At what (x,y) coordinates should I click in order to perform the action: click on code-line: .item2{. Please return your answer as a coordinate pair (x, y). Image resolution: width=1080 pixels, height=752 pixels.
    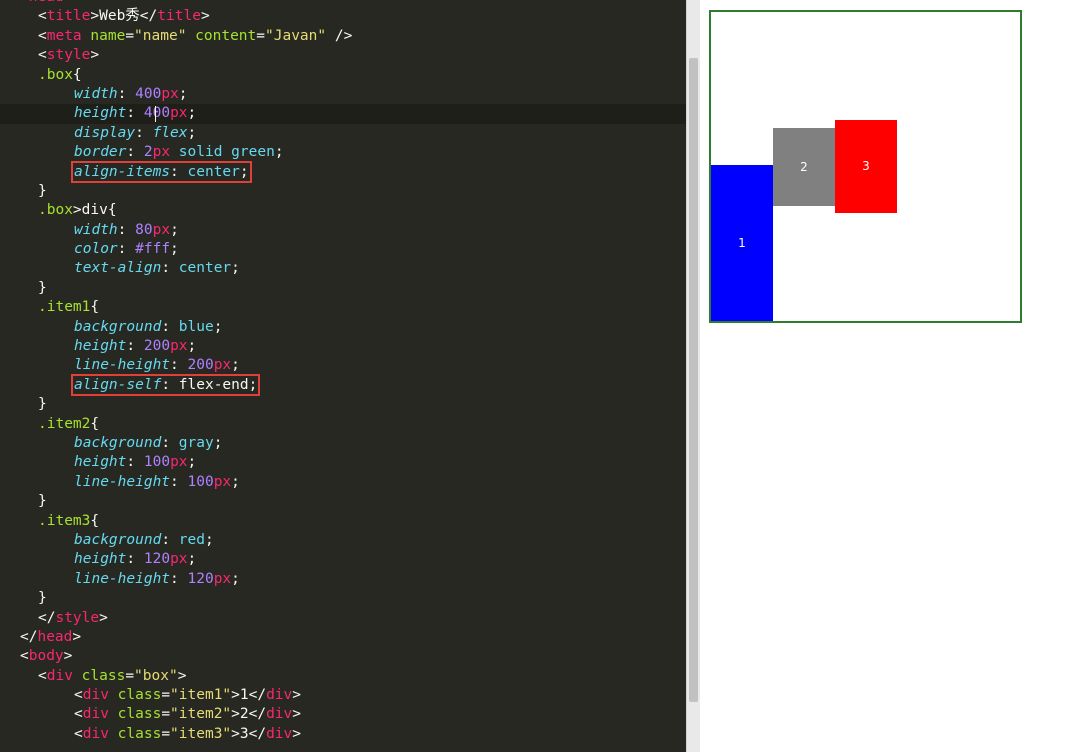
    Looking at the image, I should click on (343, 424).